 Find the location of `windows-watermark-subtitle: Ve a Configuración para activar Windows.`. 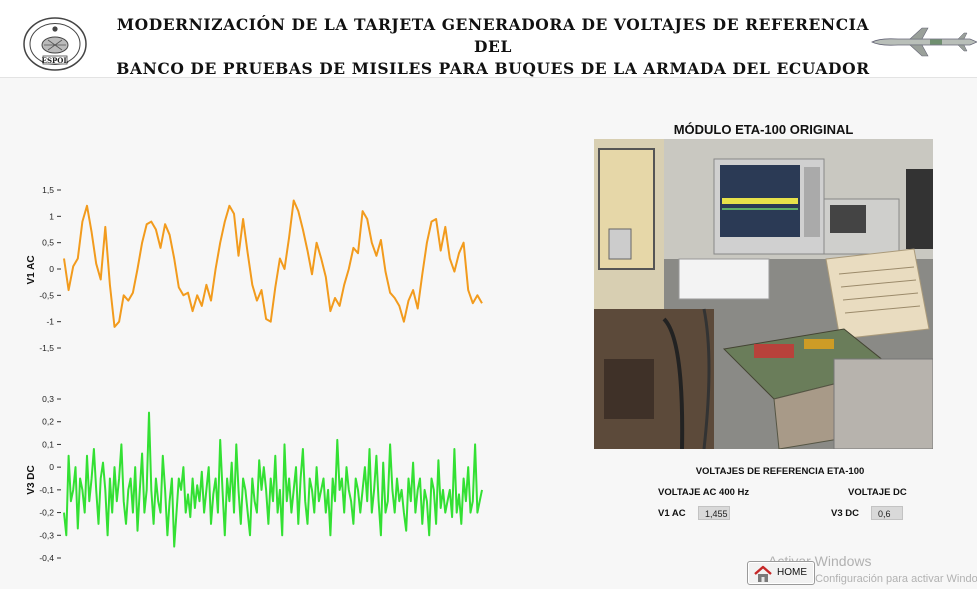

windows-watermark-subtitle: Ve a Configuración para activar Windows. is located at coordinates (883, 579).